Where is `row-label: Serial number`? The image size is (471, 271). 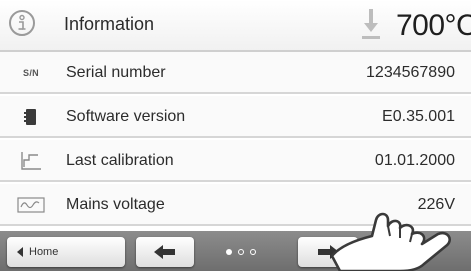
row-label: Serial number is located at coordinates (116, 72).